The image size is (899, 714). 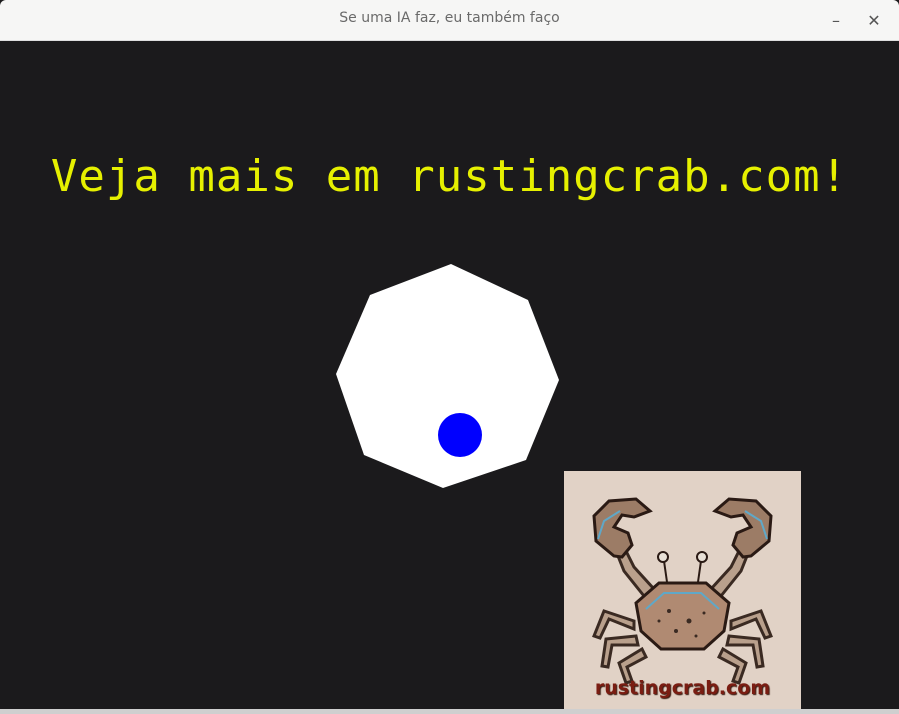 I want to click on minimize-button: –, so click(x=836, y=20).